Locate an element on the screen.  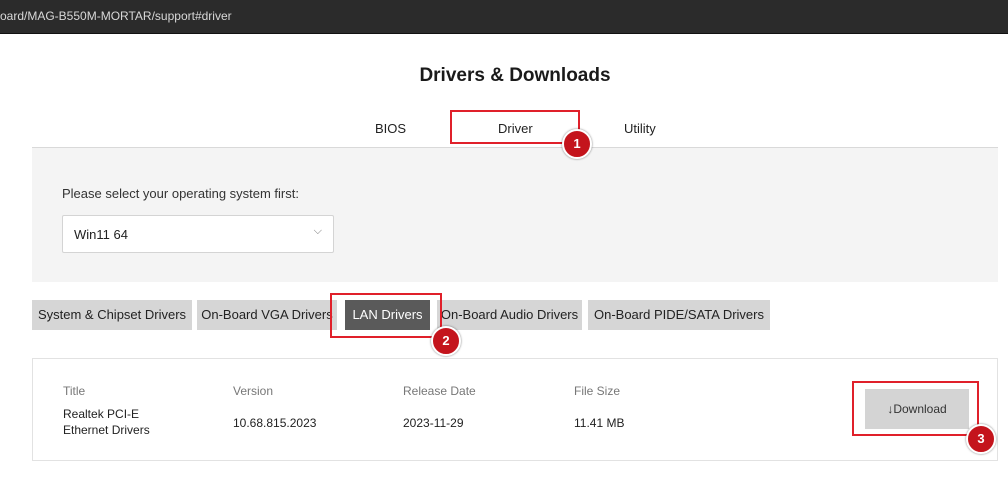
driver-version: 10.68.815.2023 is located at coordinates (275, 423).